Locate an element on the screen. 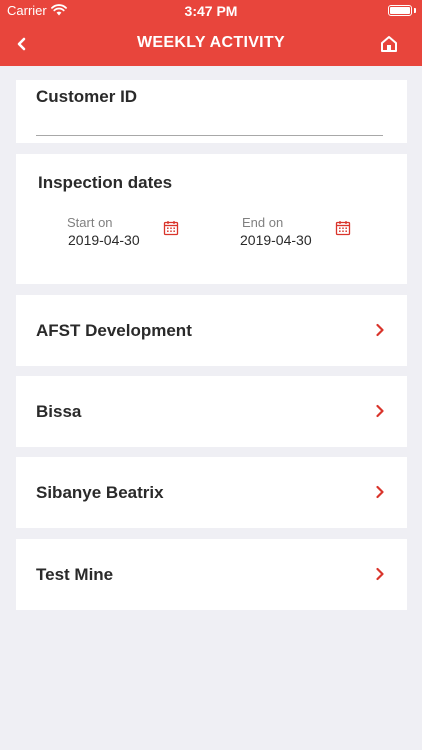  battery-icon is located at coordinates (400, 10).